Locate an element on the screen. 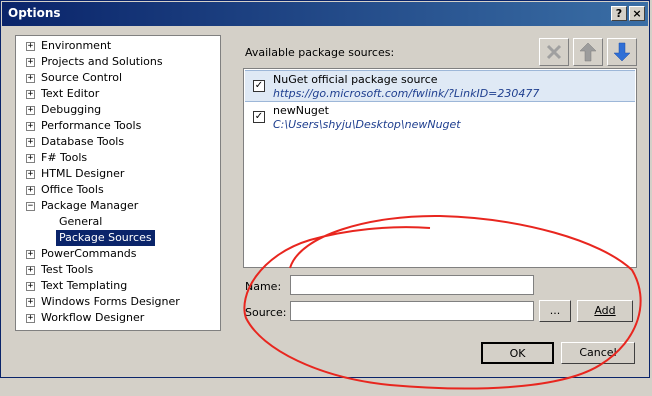 Image resolution: width=652 pixels, height=396 pixels. tree-item-label: HTML Designer is located at coordinates (83, 173).